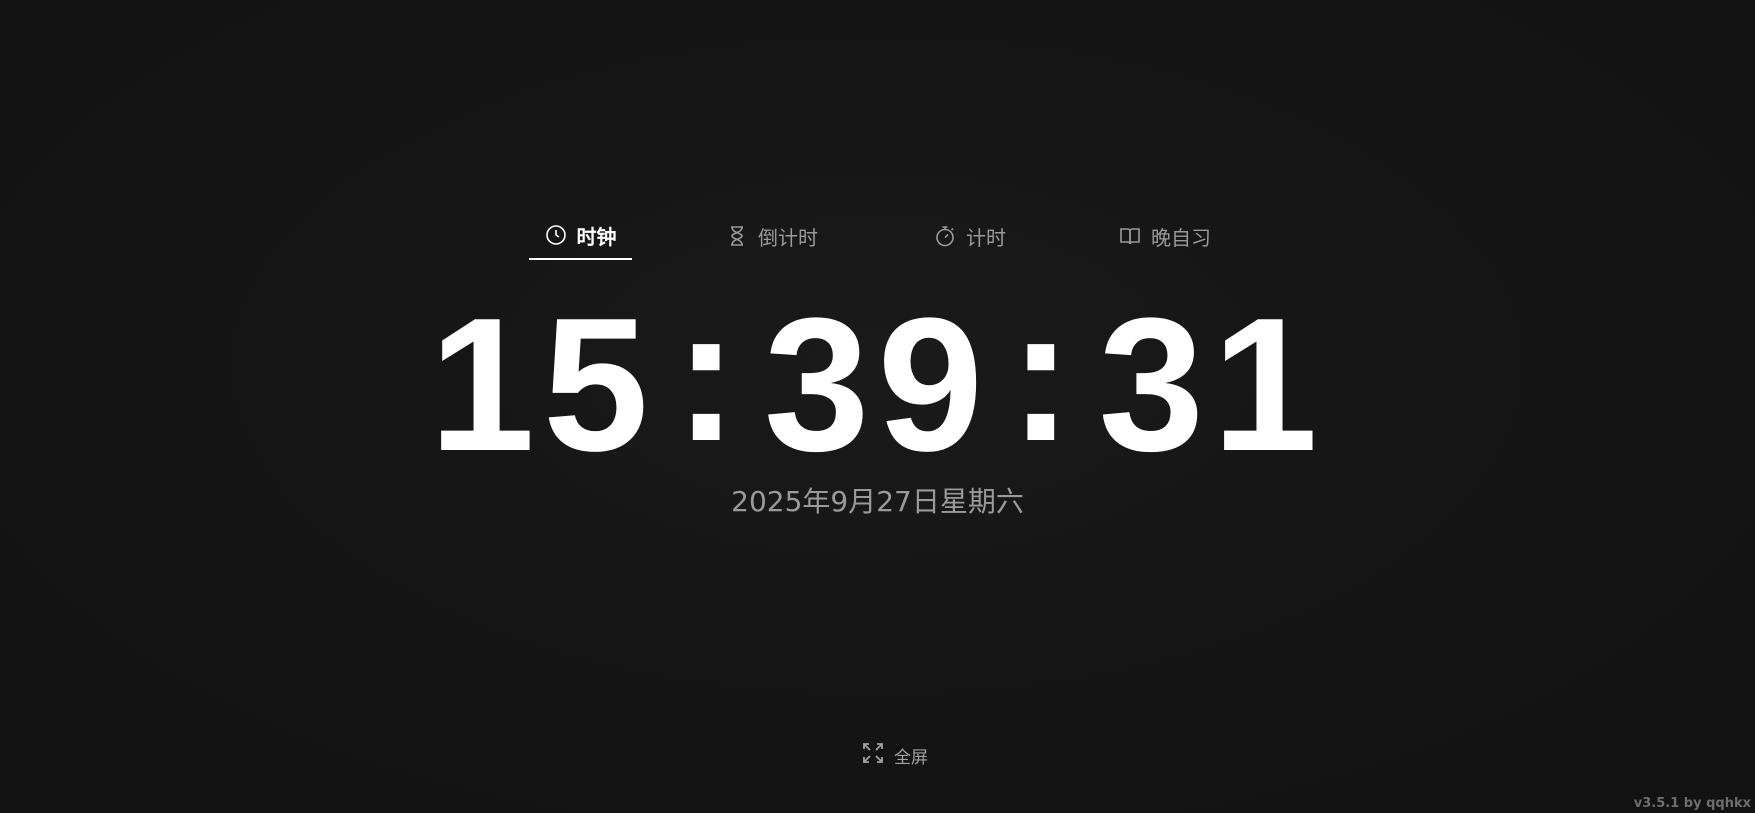 Image resolution: width=1755 pixels, height=813 pixels. I want to click on time-minutes: 39, so click(877, 385).